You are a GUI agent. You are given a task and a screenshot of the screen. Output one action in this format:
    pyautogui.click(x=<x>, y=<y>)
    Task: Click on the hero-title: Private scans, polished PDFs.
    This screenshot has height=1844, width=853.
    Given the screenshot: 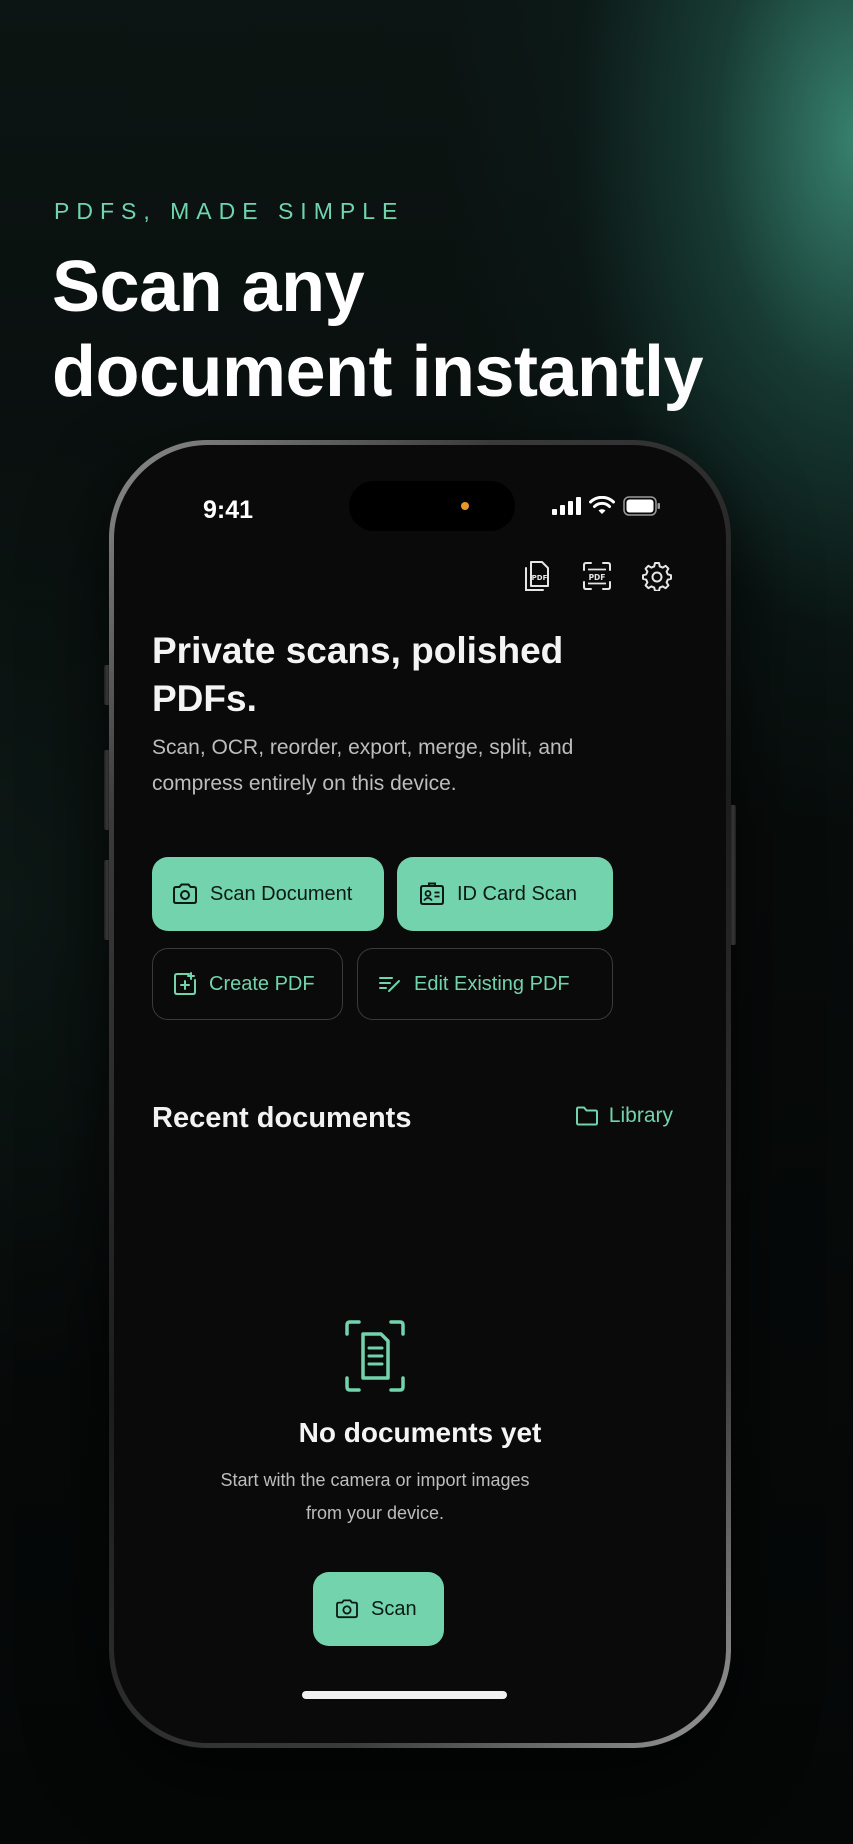 What is the action you would take?
    pyautogui.click(x=358, y=674)
    